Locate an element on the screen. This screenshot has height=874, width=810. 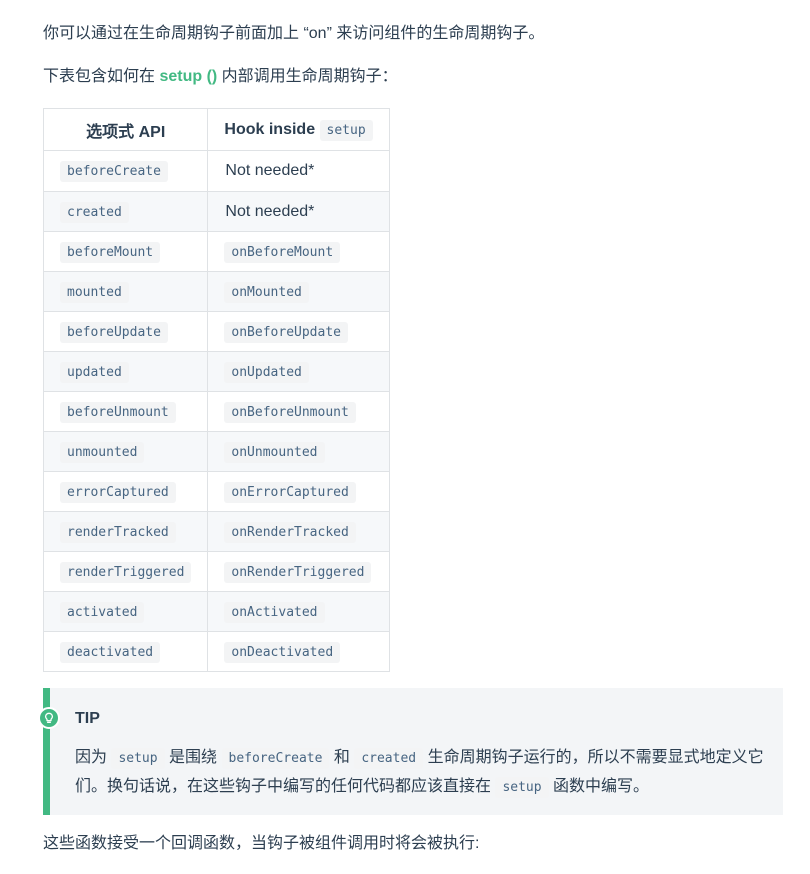
option-name-code: beforeMount is located at coordinates (110, 252).